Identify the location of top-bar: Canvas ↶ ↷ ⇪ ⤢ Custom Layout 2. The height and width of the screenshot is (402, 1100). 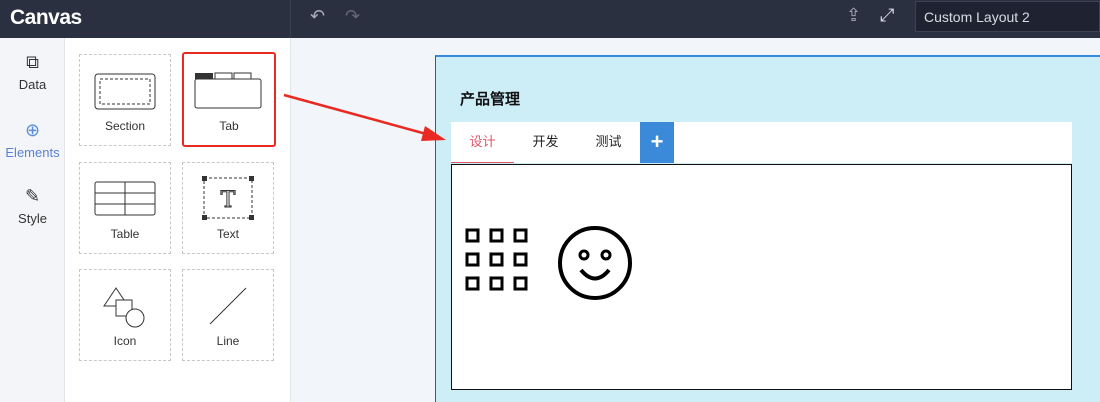
(550, 19).